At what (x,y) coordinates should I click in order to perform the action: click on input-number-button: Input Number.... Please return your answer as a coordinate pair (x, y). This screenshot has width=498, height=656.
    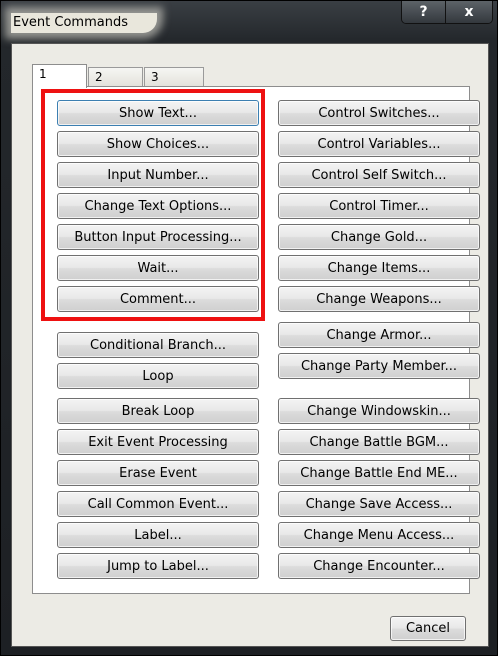
    Looking at the image, I should click on (158, 175).